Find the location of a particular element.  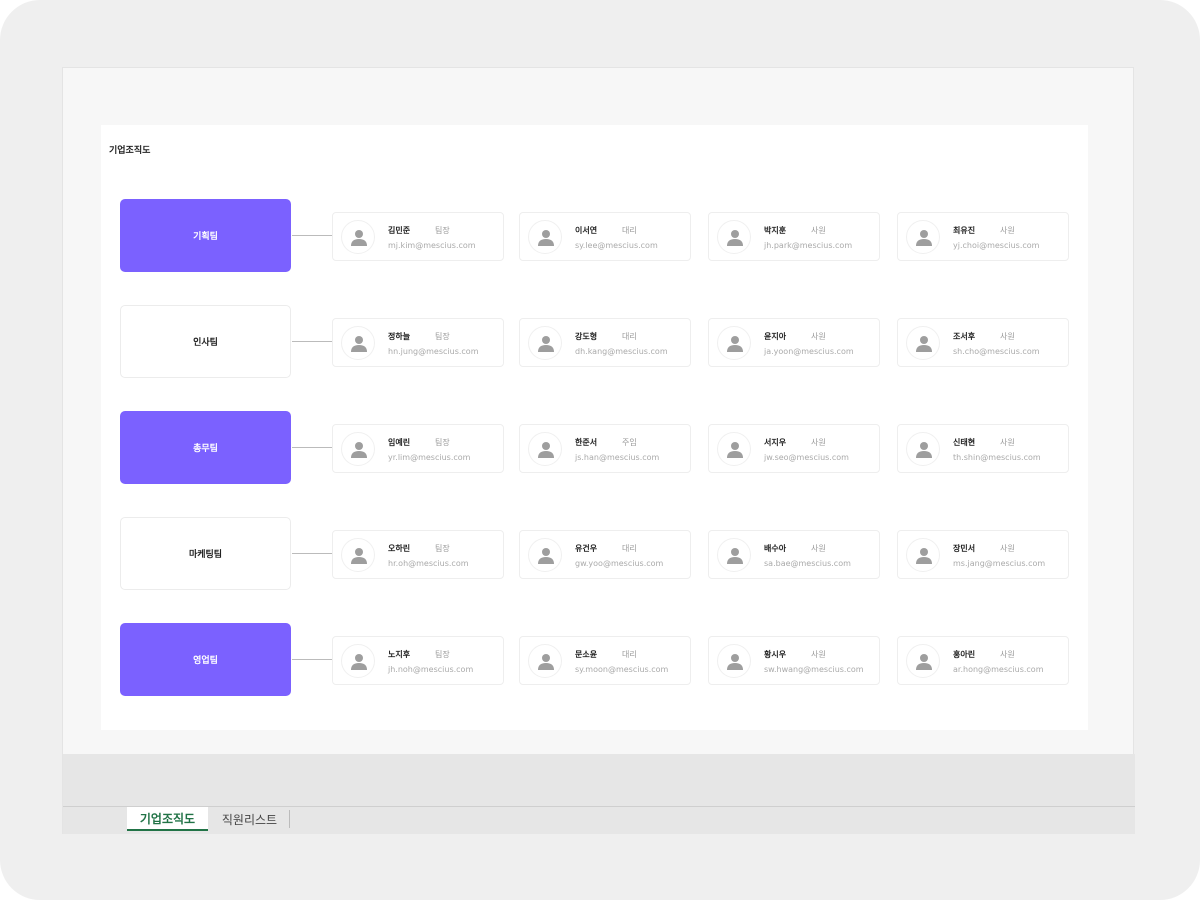

employee-card: 강도형 대리 dh.kang@mescius.com is located at coordinates (605, 342).